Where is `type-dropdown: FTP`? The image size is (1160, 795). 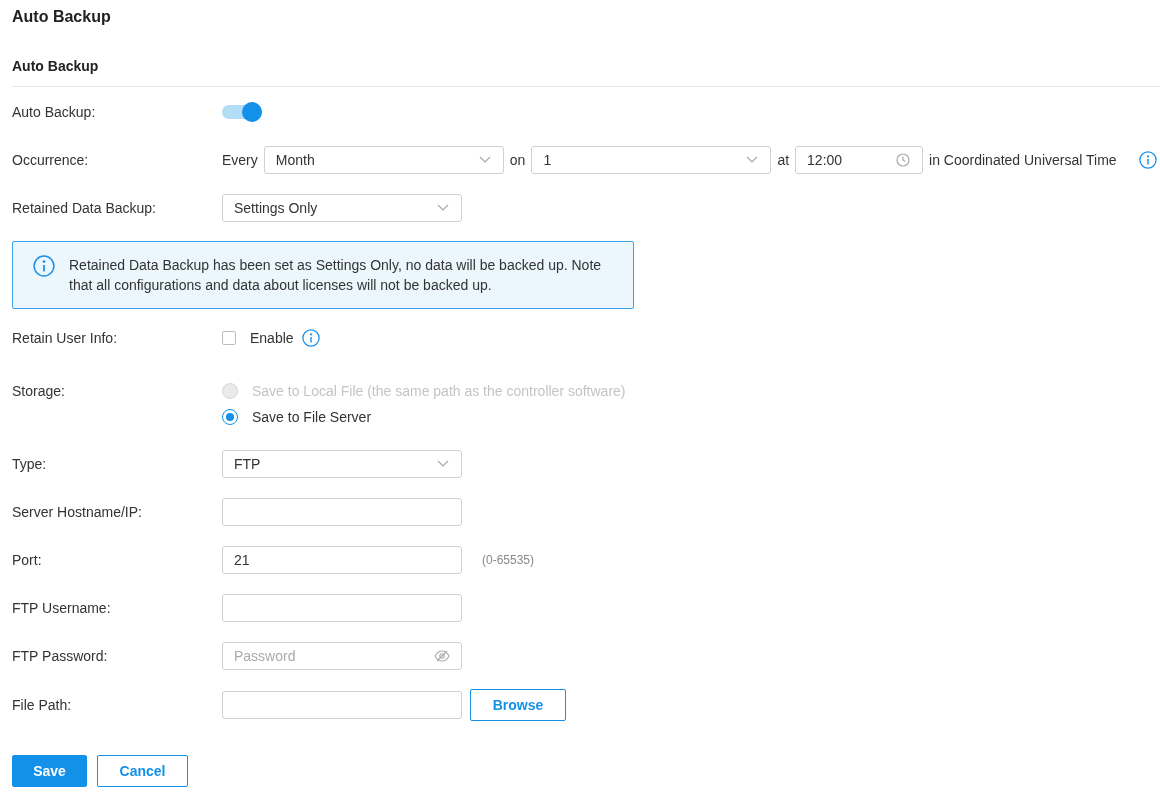 type-dropdown: FTP is located at coordinates (342, 464).